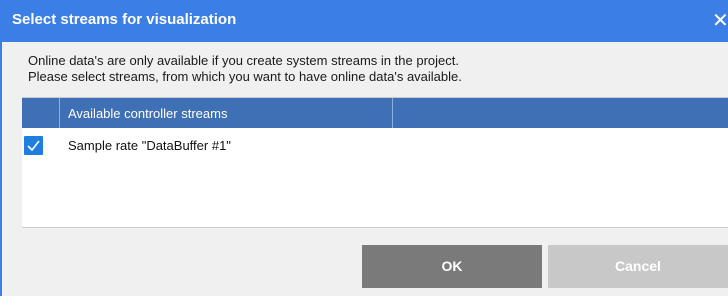 Image resolution: width=728 pixels, height=296 pixels. I want to click on close-icon: ✕, so click(720, 20).